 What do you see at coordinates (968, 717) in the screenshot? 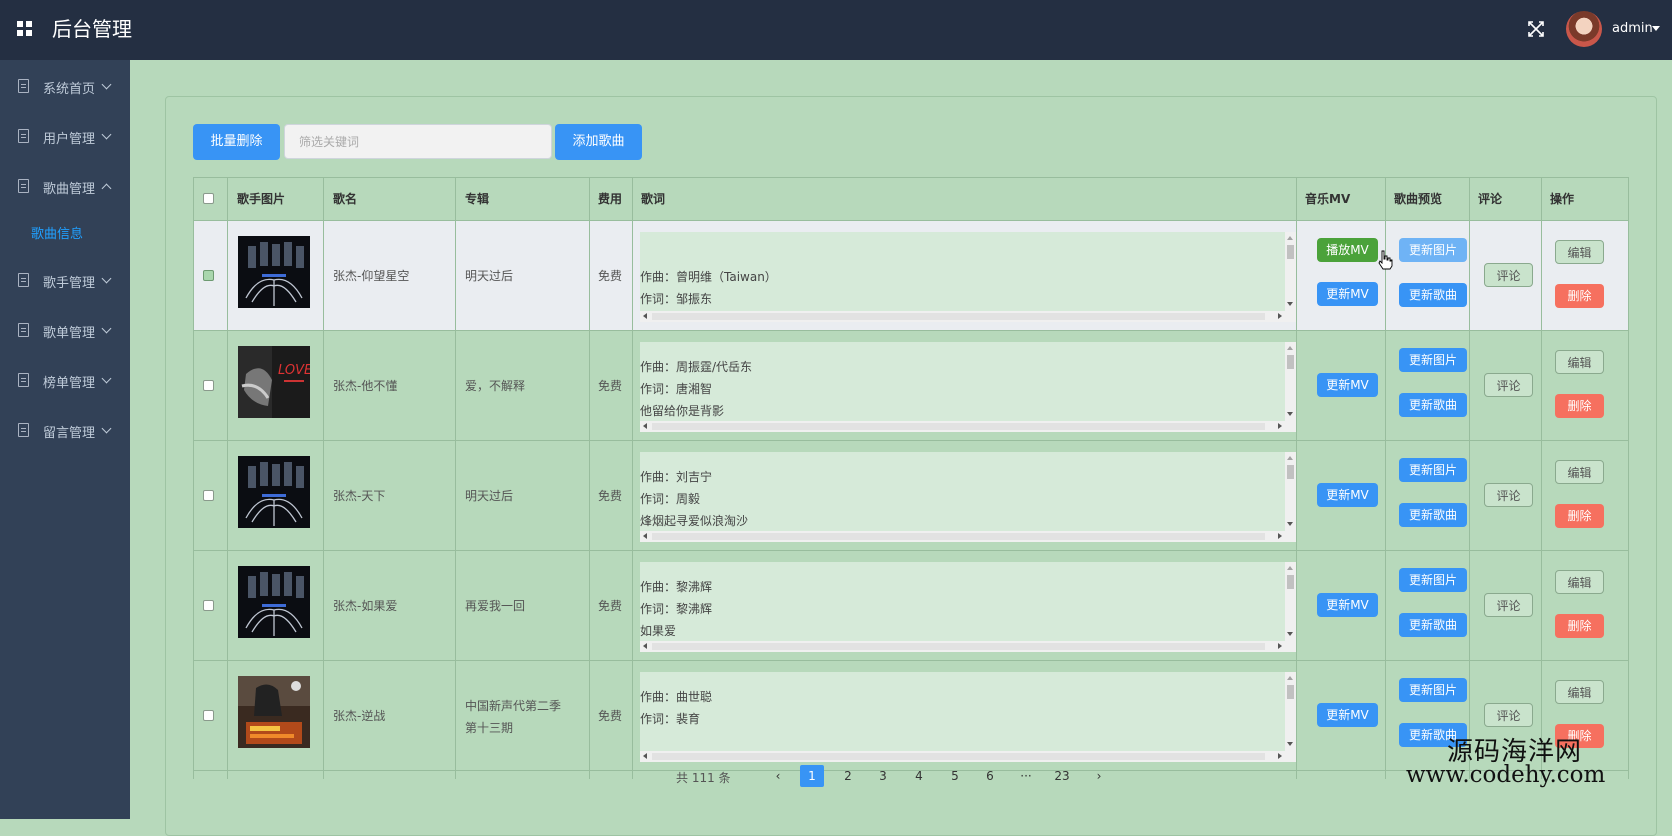
I see `lyrics-box: 作曲：曲世聪 作词：裴育` at bounding box center [968, 717].